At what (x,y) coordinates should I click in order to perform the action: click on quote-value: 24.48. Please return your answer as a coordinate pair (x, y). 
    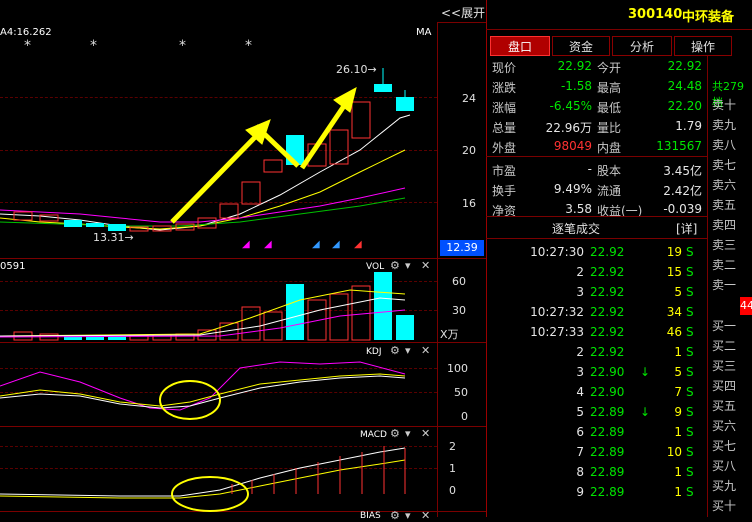
    Looking at the image, I should click on (684, 86).